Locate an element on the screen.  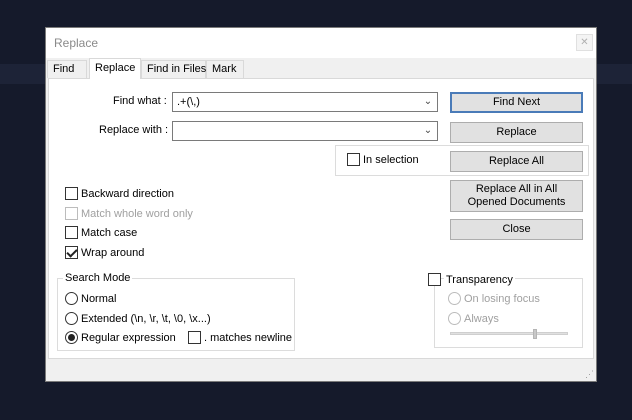
backward-direction-checkbox is located at coordinates (71, 193).